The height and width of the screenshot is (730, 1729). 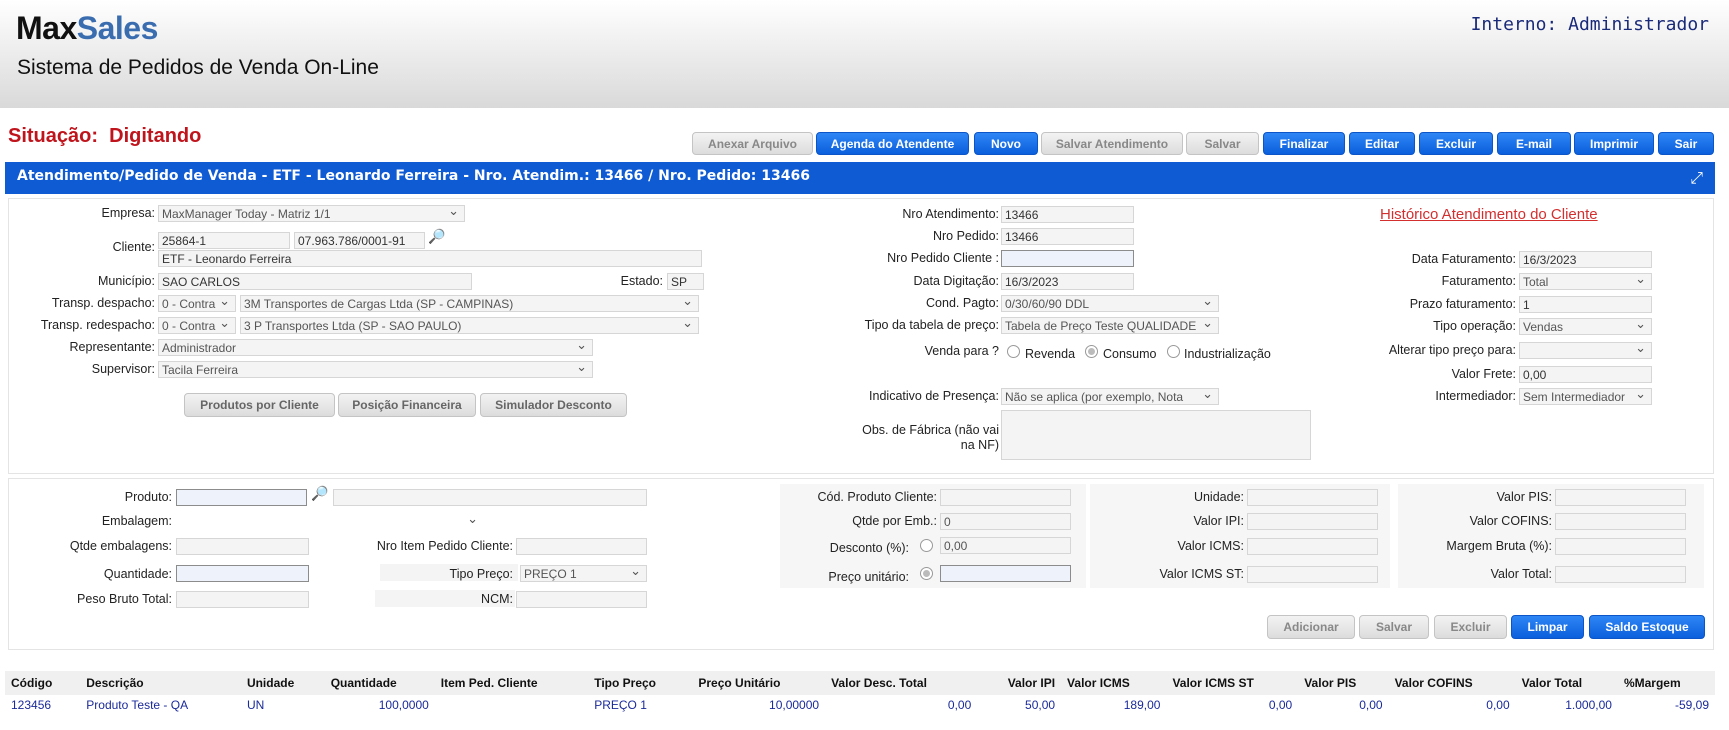 What do you see at coordinates (1005, 497) in the screenshot?
I see `cod-produto-cliente-field` at bounding box center [1005, 497].